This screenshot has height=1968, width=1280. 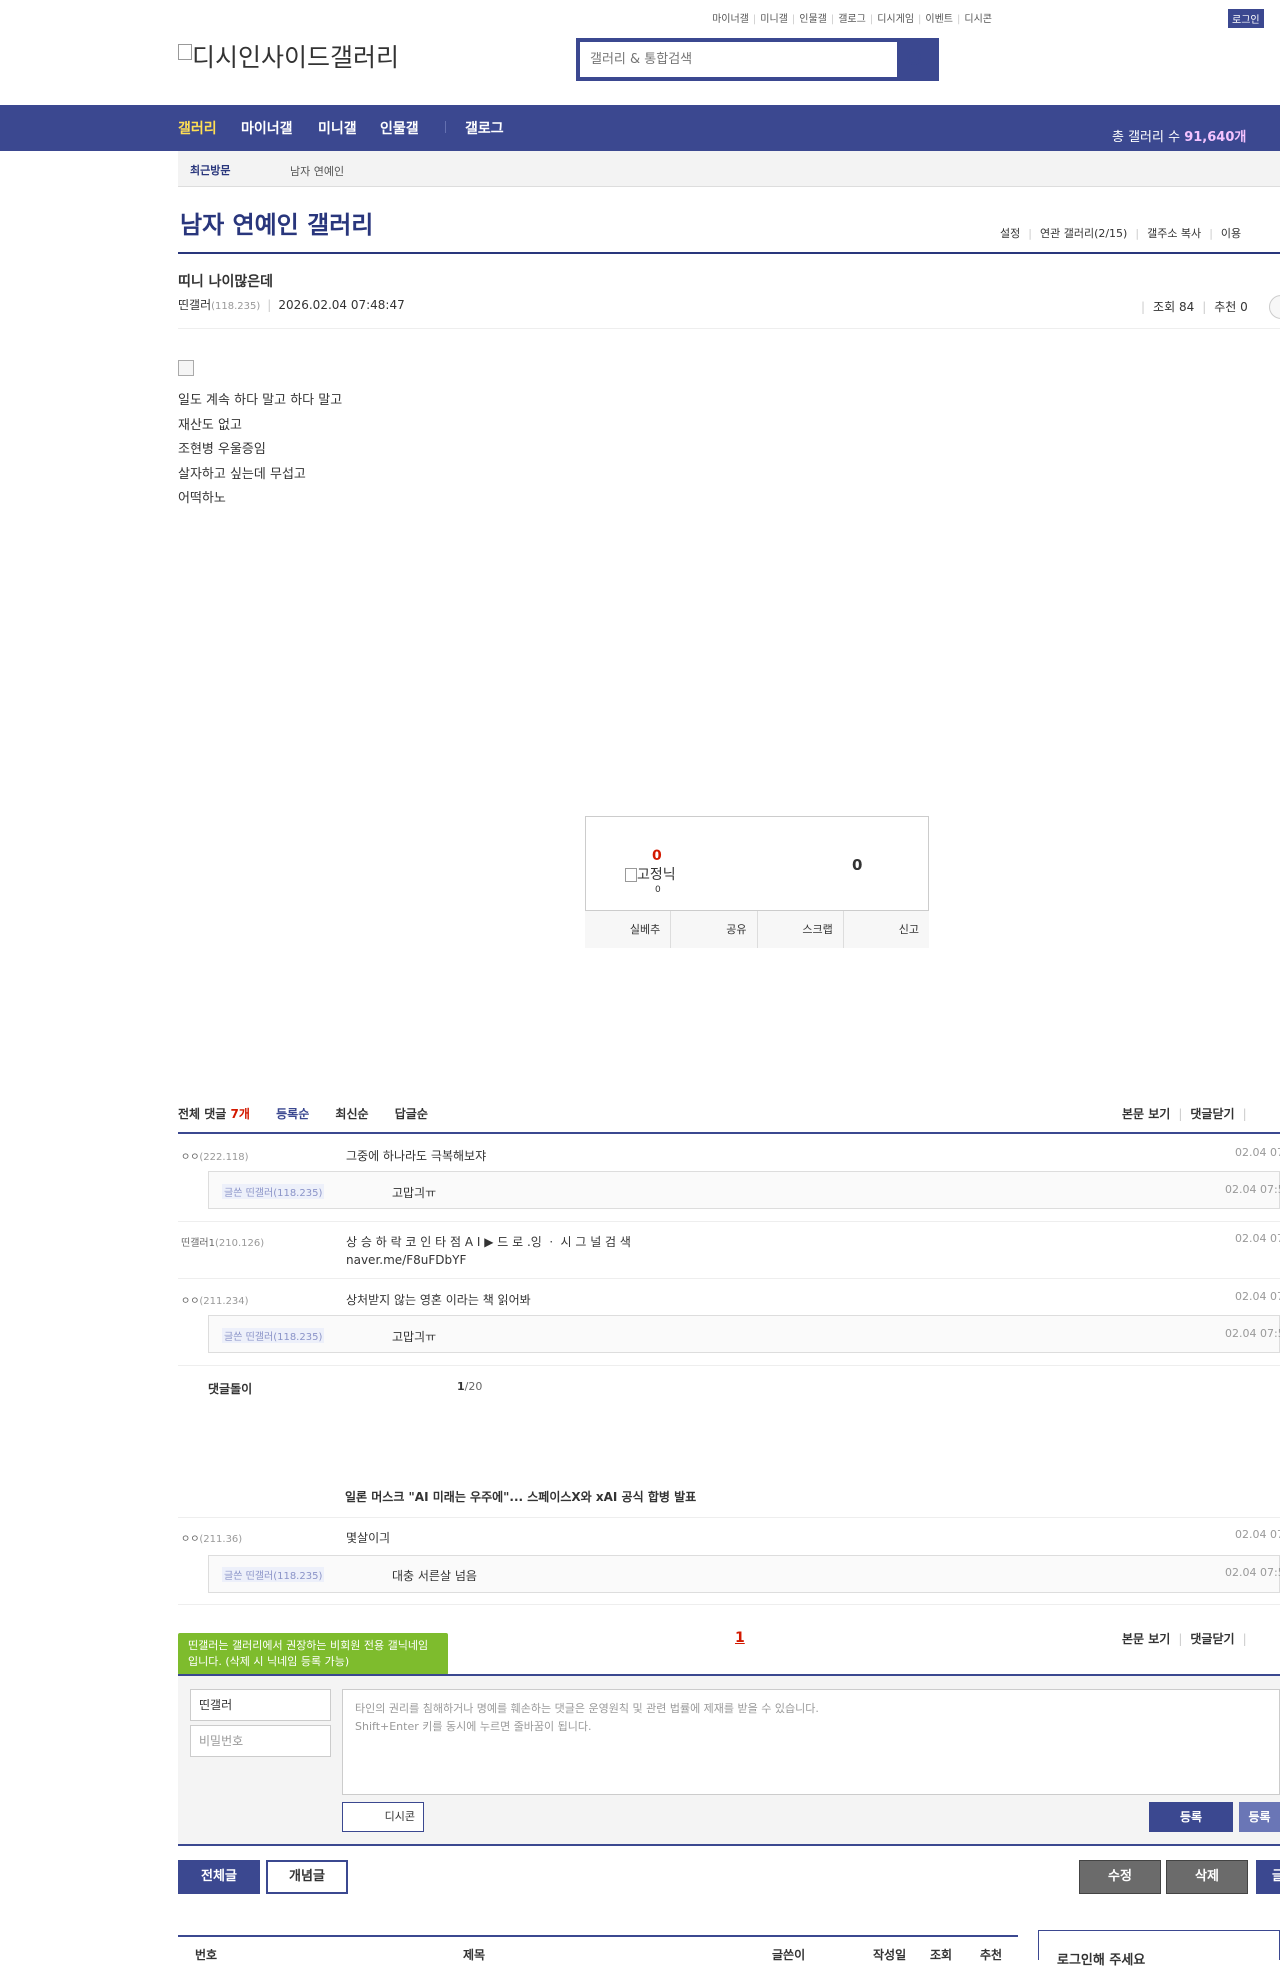 What do you see at coordinates (186, 368) in the screenshot?
I see `post-image` at bounding box center [186, 368].